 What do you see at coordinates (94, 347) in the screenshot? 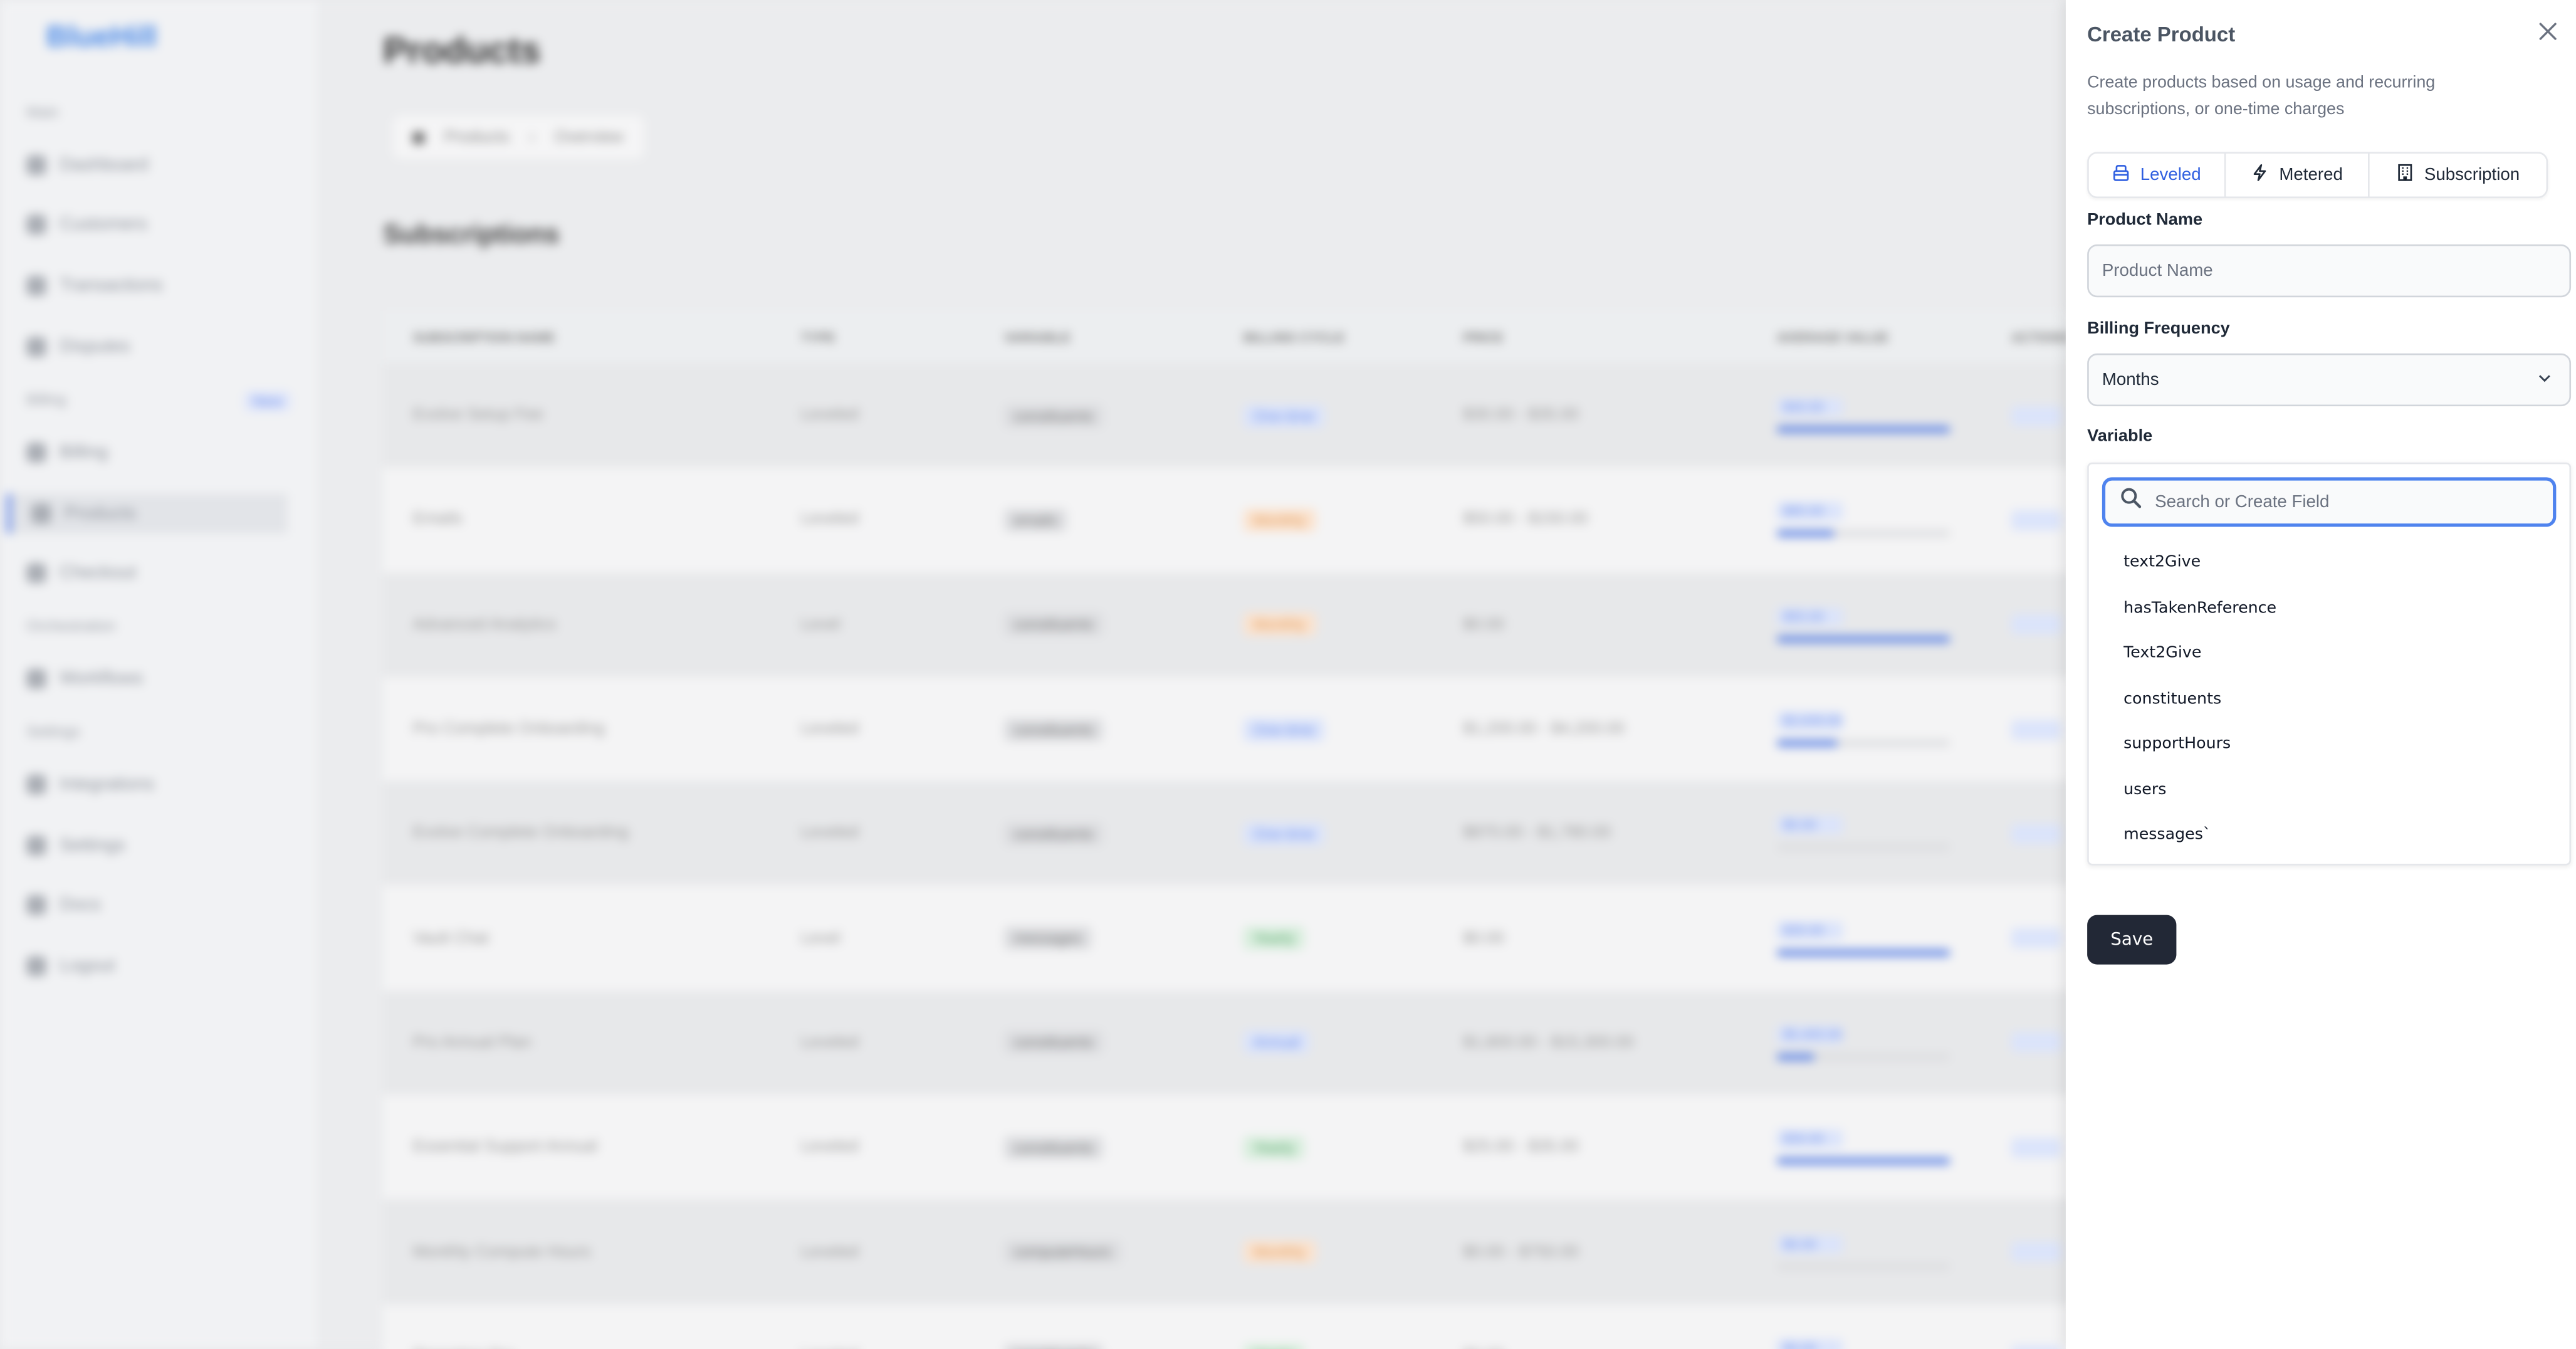
I see `sidebar-item-label: Disputes` at bounding box center [94, 347].